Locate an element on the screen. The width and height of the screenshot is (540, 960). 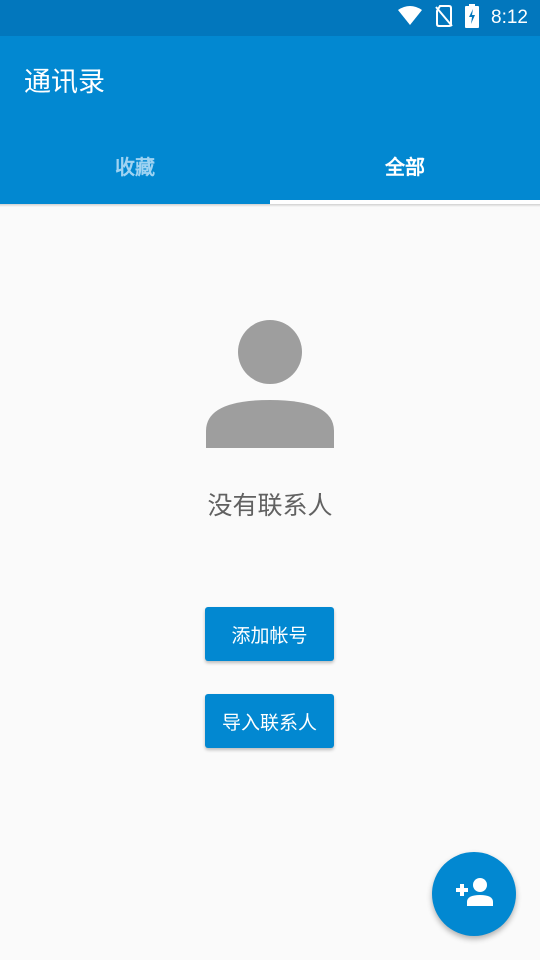
add-person-icon is located at coordinates (474, 894).